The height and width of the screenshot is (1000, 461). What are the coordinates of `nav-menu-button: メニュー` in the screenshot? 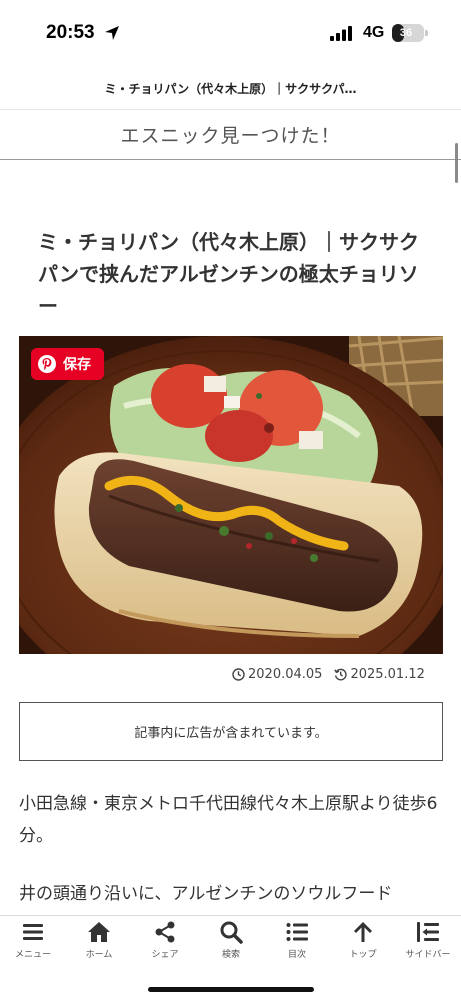 It's located at (33, 944).